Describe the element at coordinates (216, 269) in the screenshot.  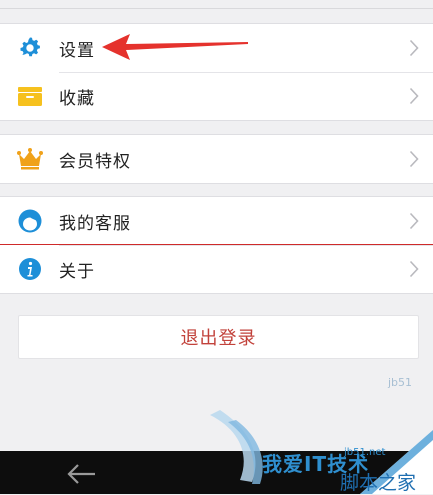
I see `menu-item-about: 关于` at that location.